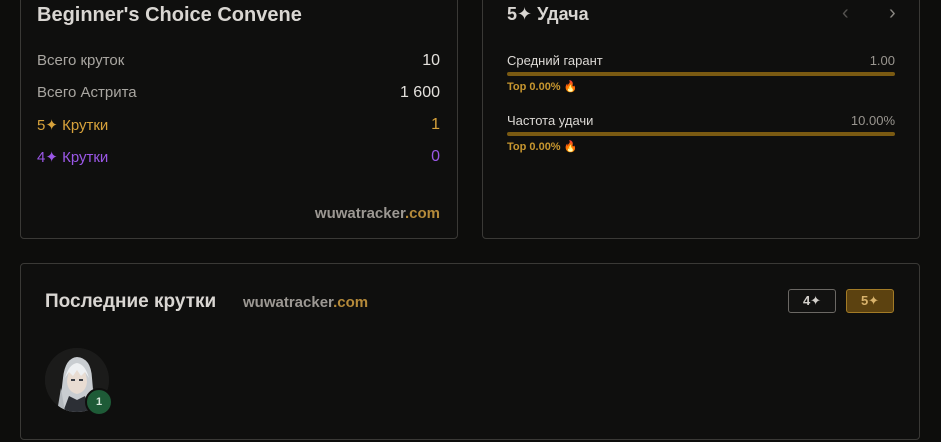 The width and height of the screenshot is (941, 442). Describe the element at coordinates (73, 157) in the screenshot. I see `four-star-pulls-label: 4✦ Крутки` at that location.